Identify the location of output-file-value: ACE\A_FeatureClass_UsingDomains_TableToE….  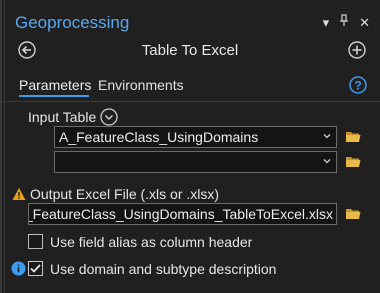
(181, 214).